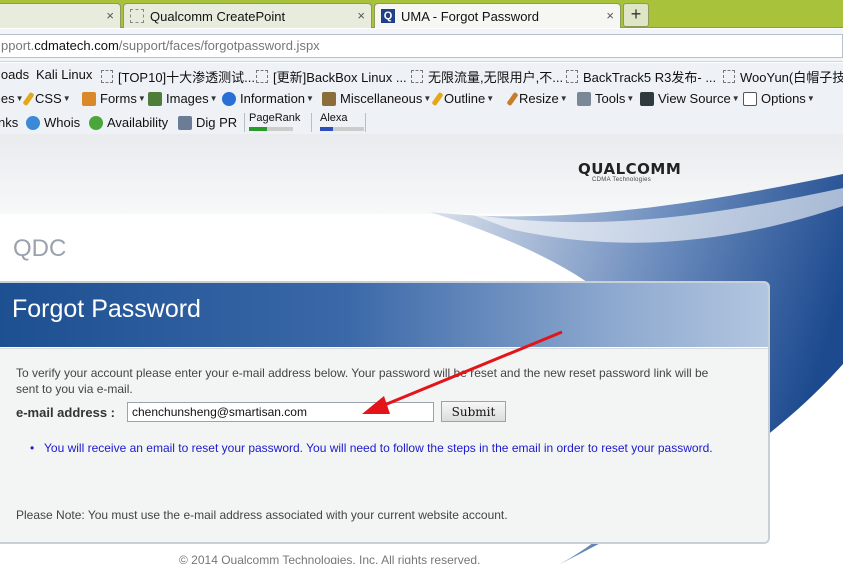  Describe the element at coordinates (584, 98) in the screenshot. I see `wrench-icon` at that location.